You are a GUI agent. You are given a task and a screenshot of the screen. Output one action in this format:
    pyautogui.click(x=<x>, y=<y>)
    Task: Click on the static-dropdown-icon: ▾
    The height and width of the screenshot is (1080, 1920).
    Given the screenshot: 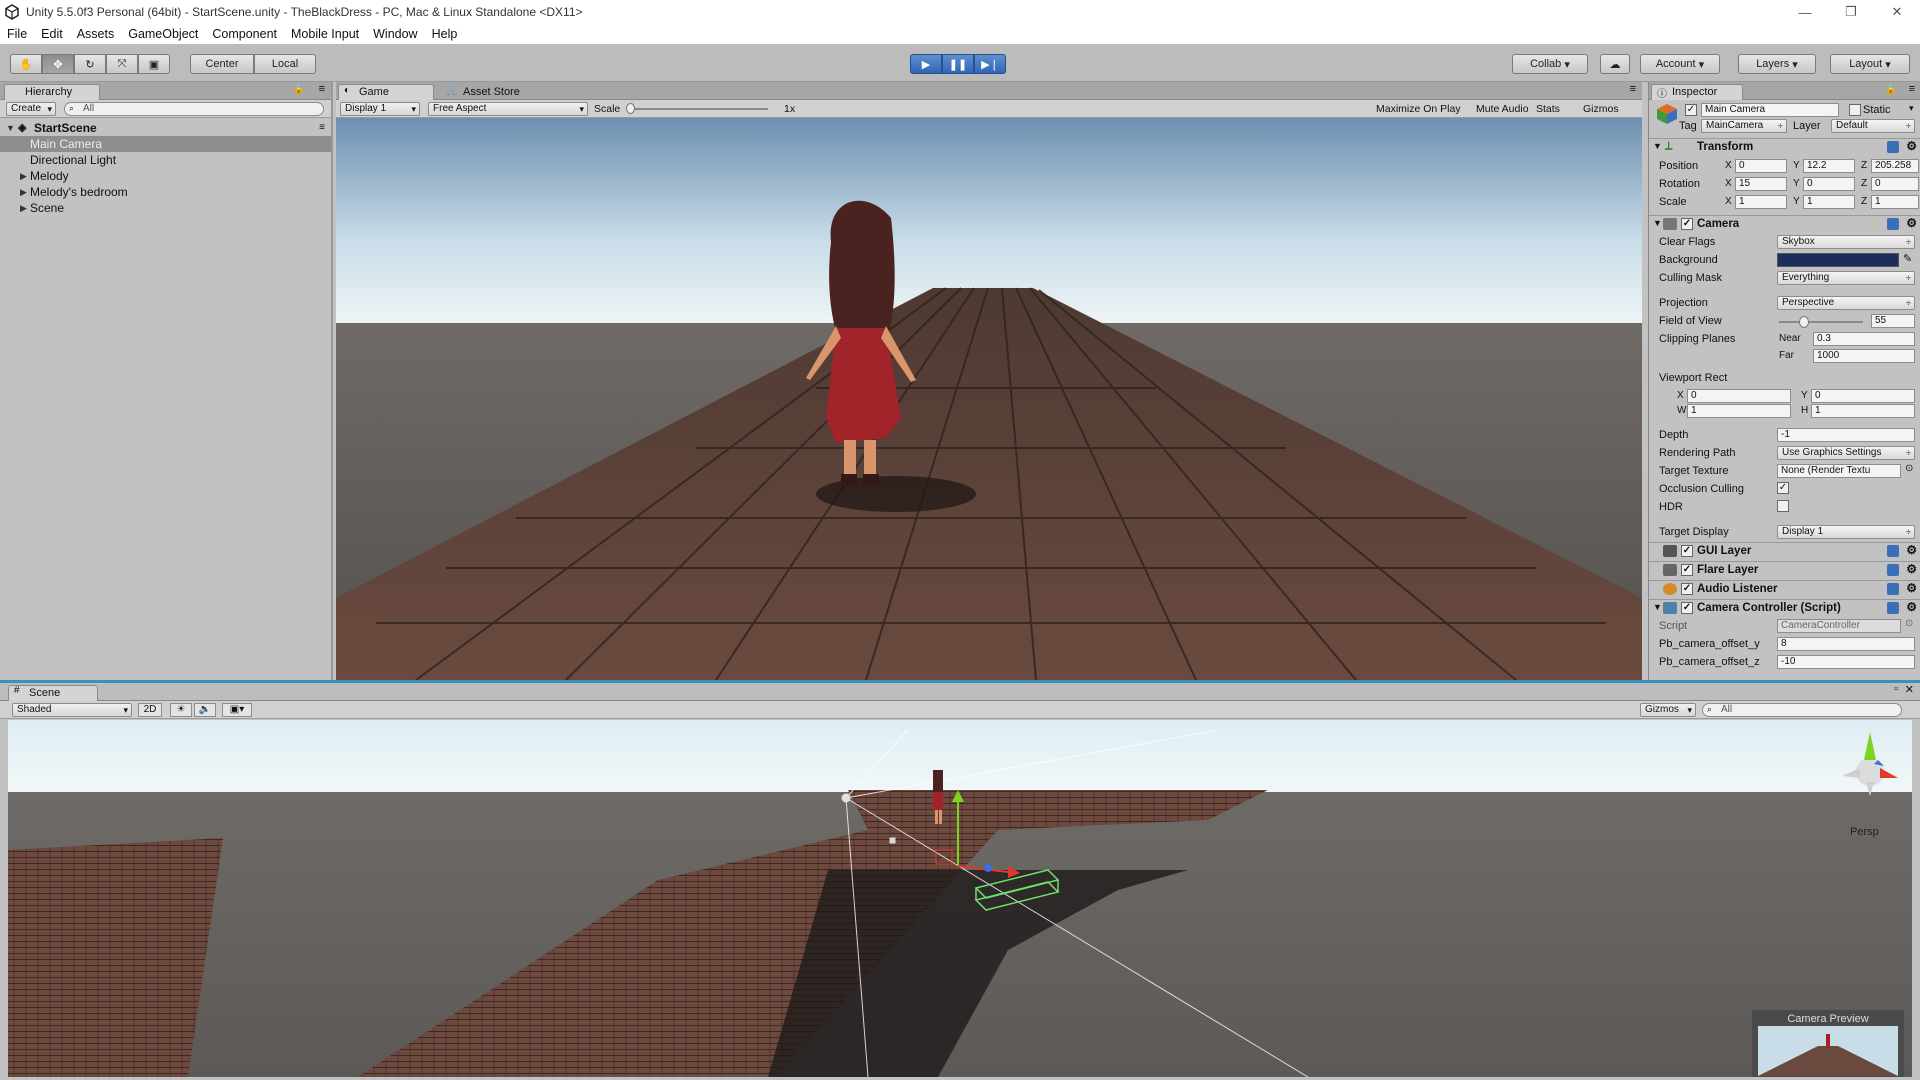 What is the action you would take?
    pyautogui.click(x=1911, y=108)
    